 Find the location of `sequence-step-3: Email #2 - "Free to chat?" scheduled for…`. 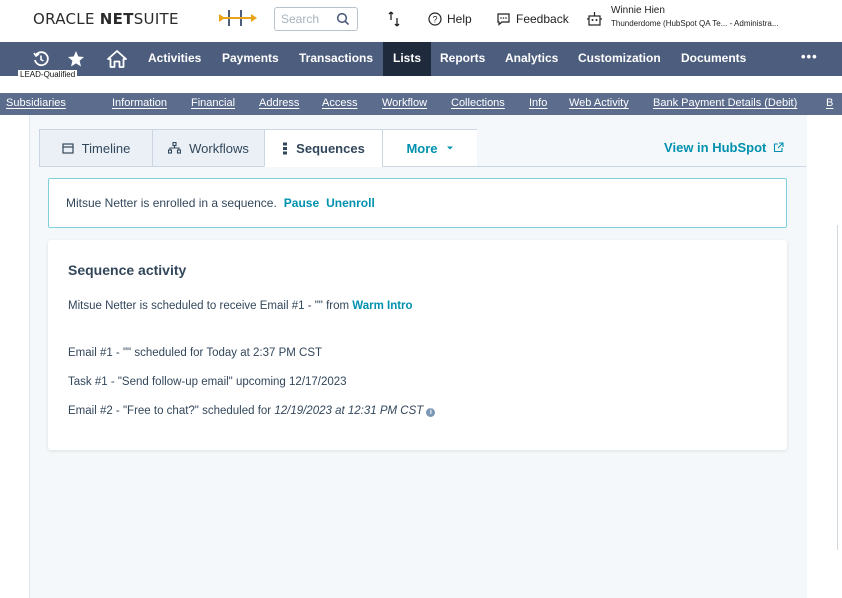

sequence-step-3: Email #2 - "Free to chat?" scheduled for… is located at coordinates (252, 411).